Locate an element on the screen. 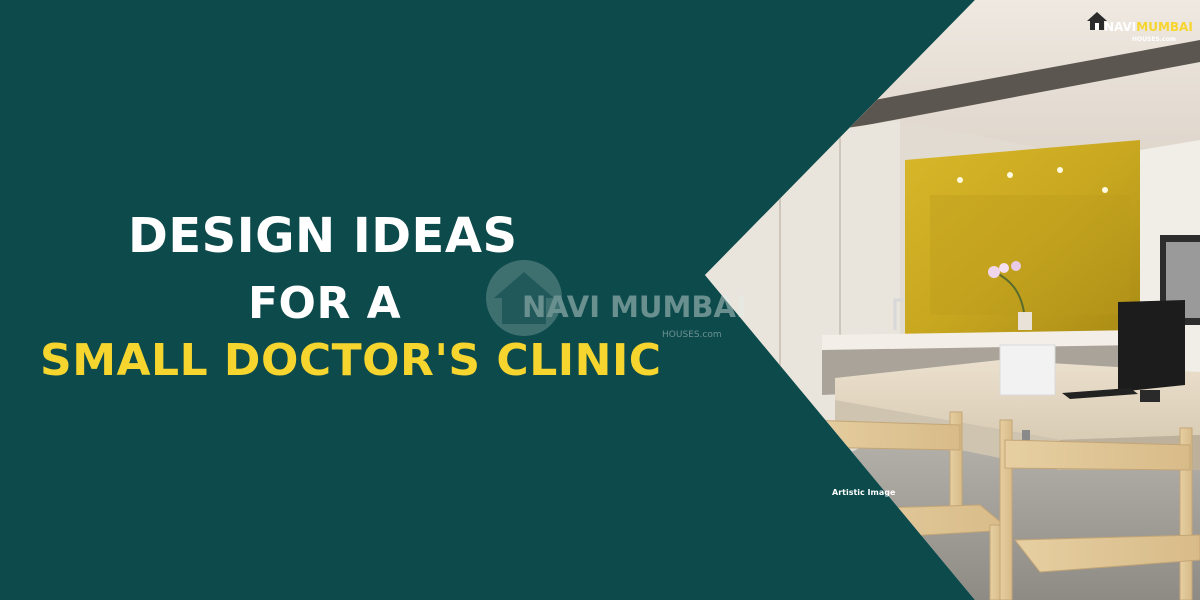  brand-logo: NAVIMUMBAI HOUSES.com is located at coordinates (1139, 27).